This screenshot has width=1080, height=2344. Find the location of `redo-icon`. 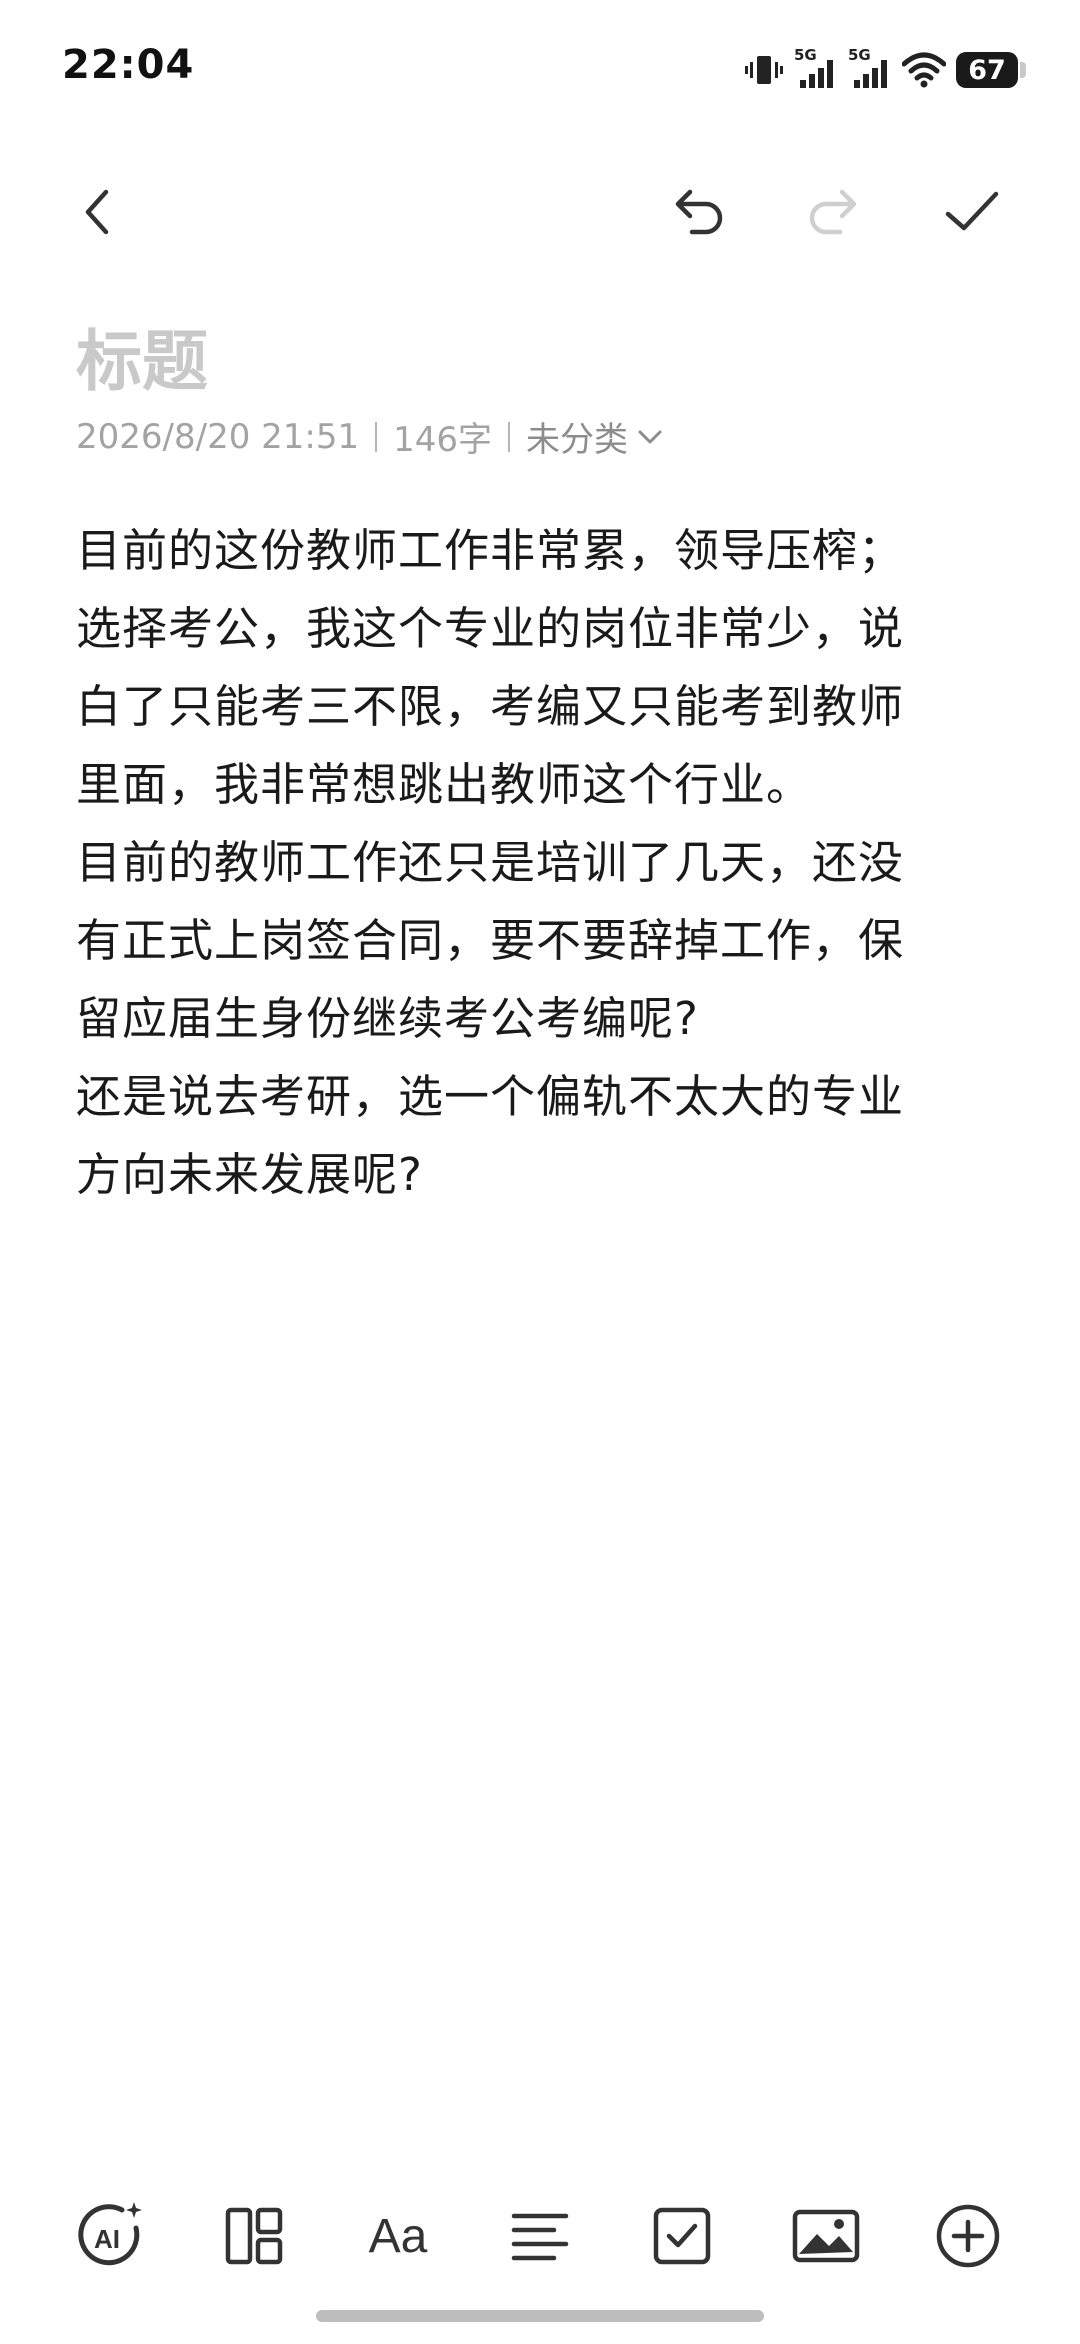

redo-icon is located at coordinates (833, 212).